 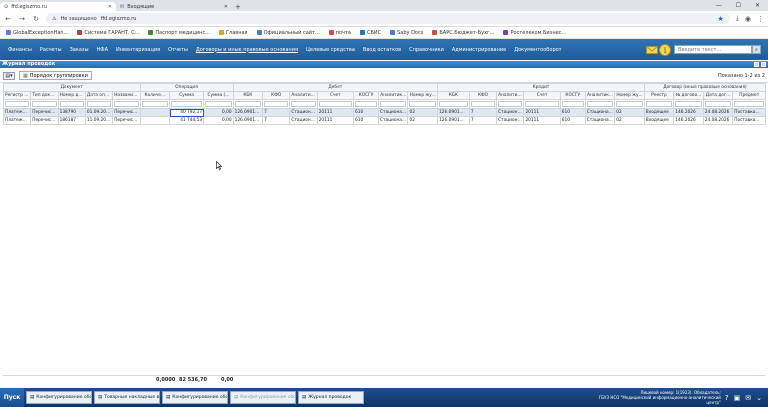 What do you see at coordinates (757, 5) in the screenshot?
I see `close-window-icon: ✕` at bounding box center [757, 5].